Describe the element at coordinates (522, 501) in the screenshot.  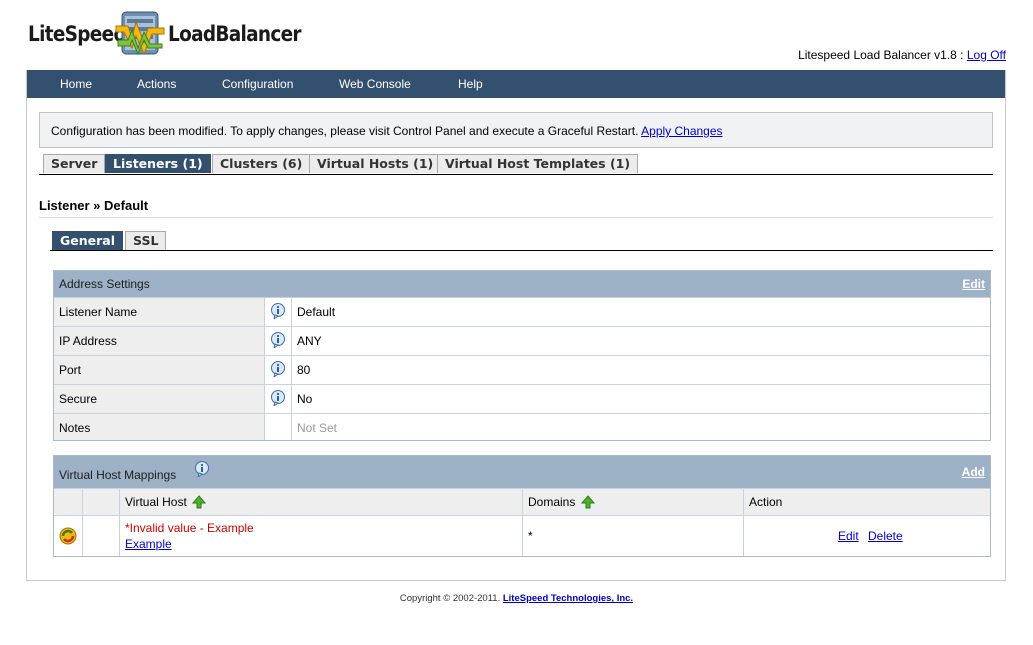
I see `mappings-column-headers: Virtual Host Domains Action` at that location.